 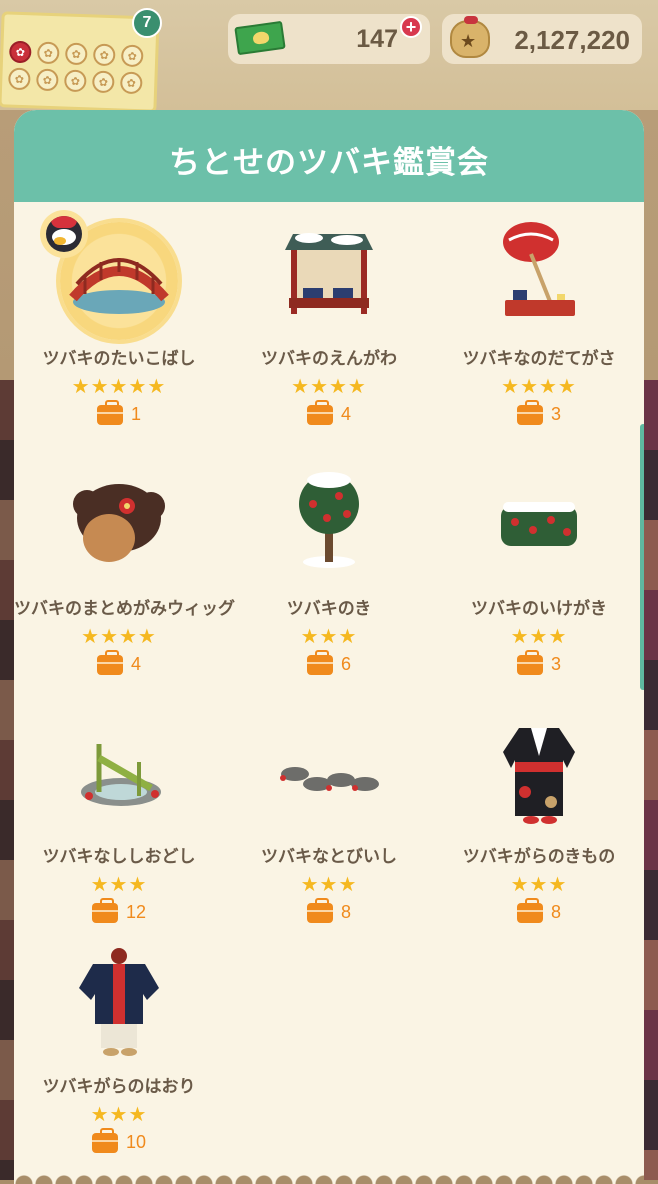 I want to click on item-name: ツバキがらのきもの, so click(x=539, y=857).